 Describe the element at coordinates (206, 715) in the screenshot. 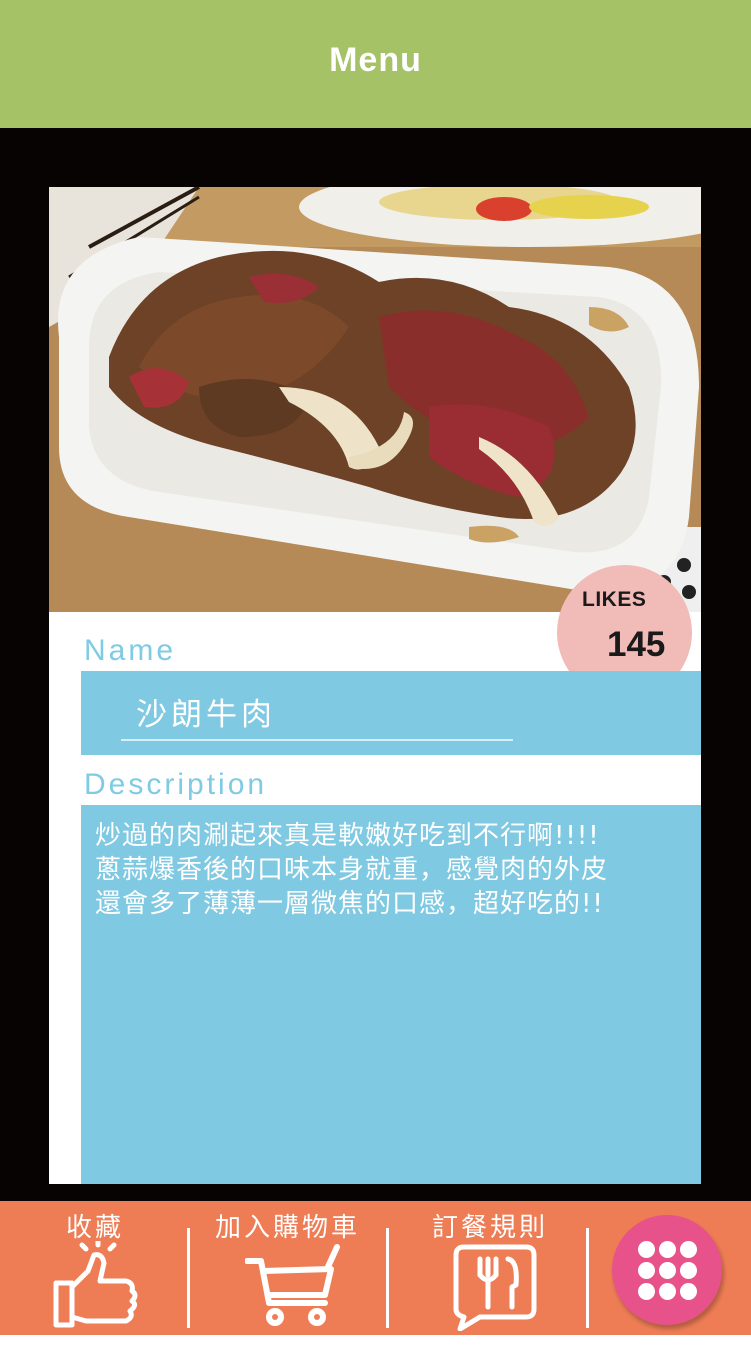

I see `dish-name: 沙朗牛肉` at that location.